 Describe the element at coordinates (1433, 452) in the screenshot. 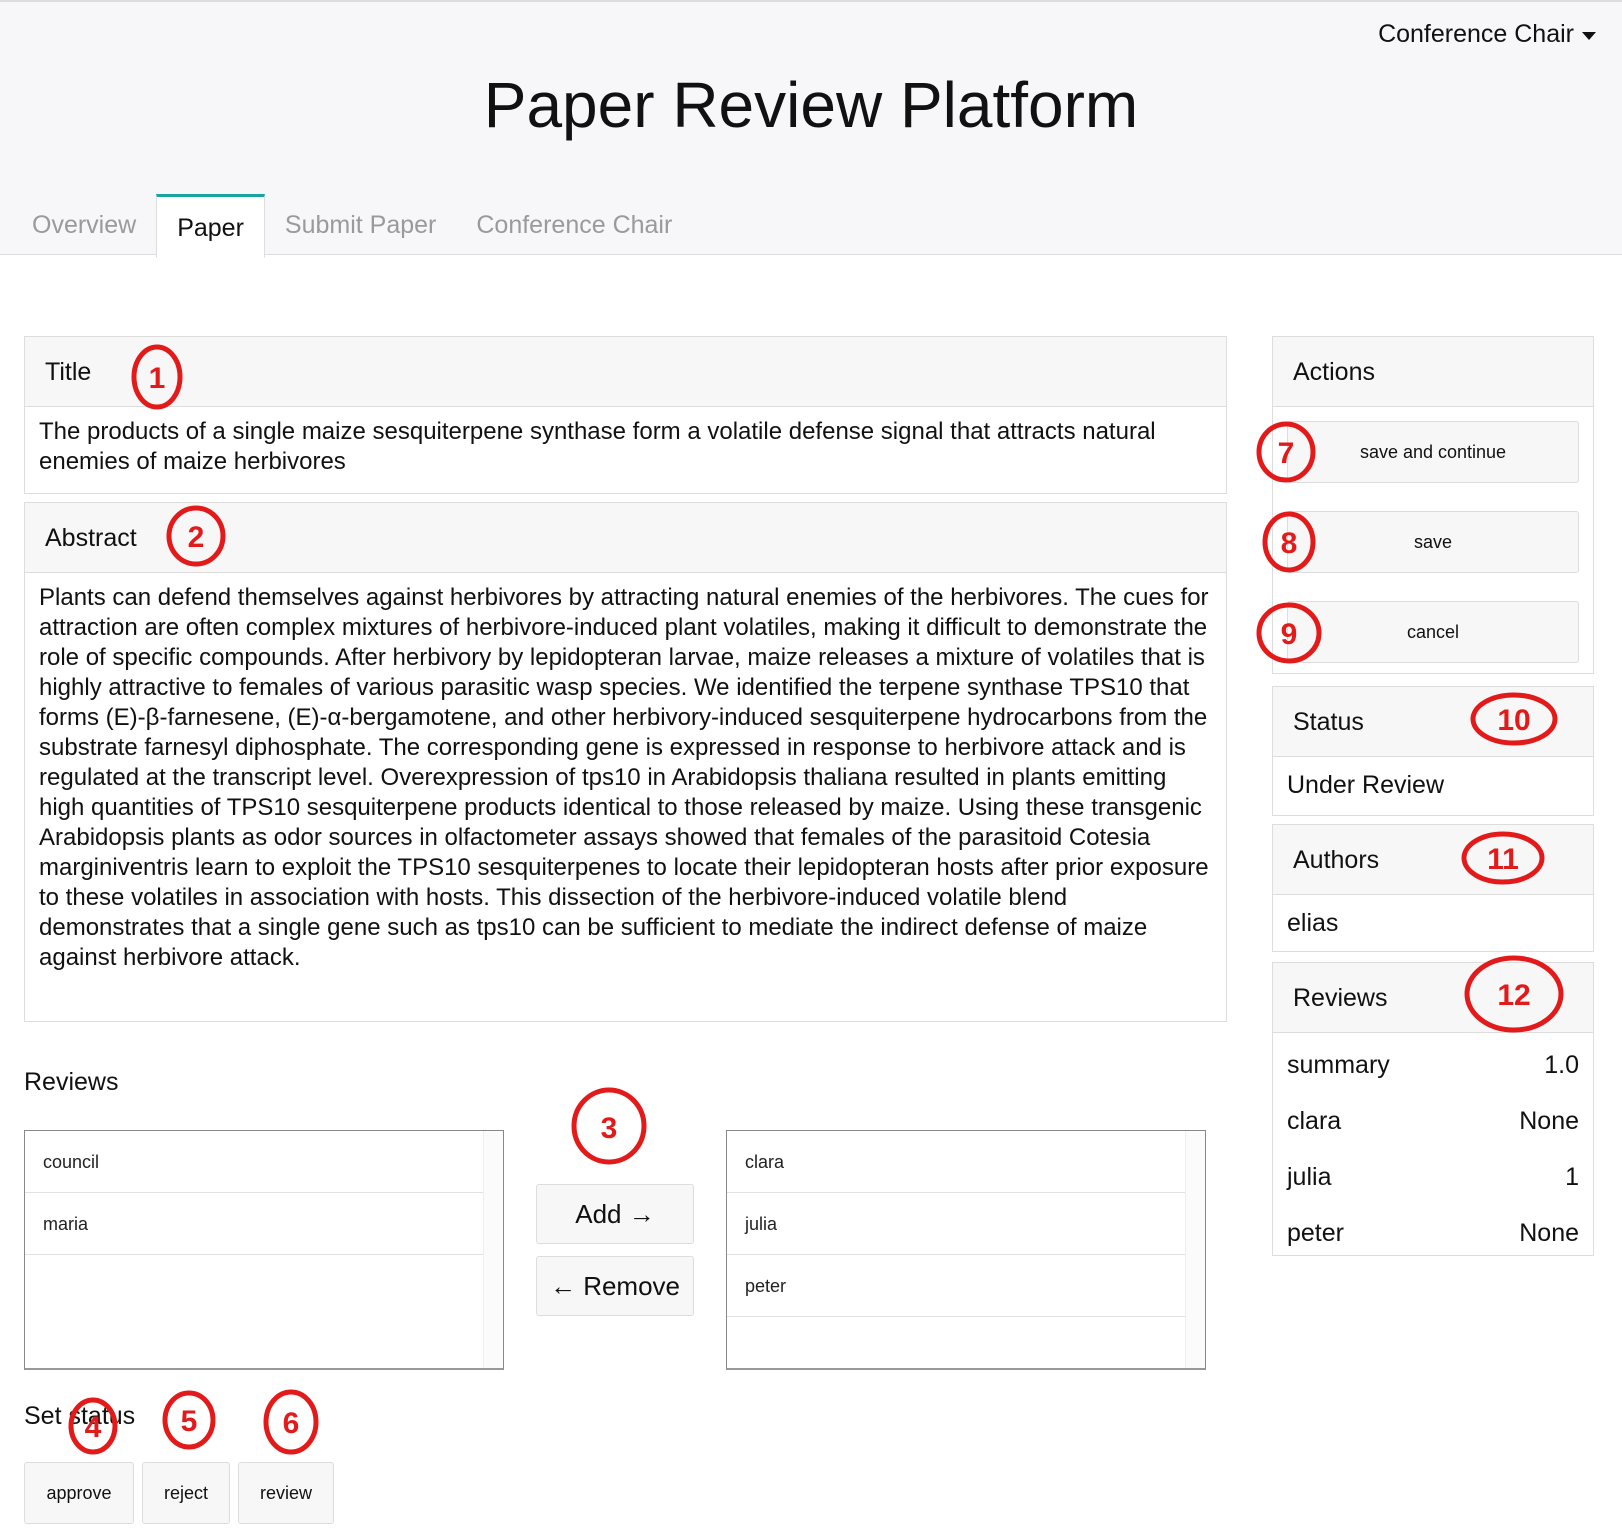

I see `save-and-continue-button: save and continue` at that location.